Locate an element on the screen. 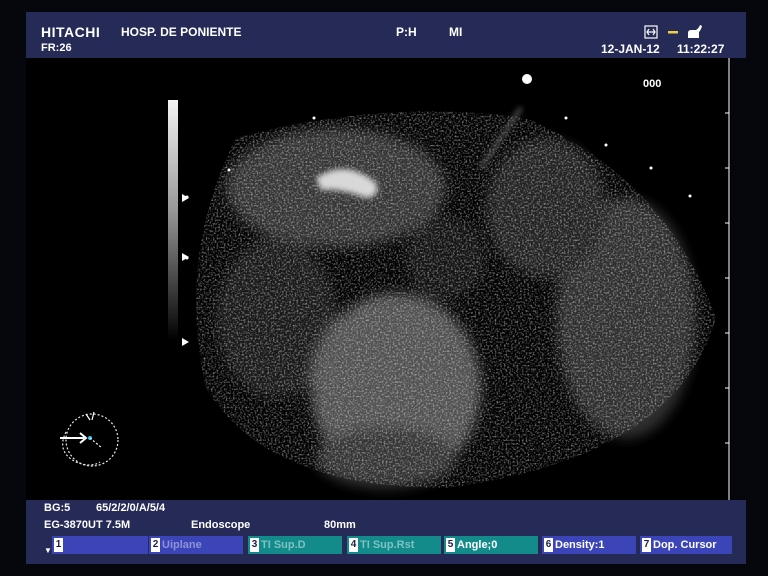 The image size is (768, 576). softkey-7-number: 7 is located at coordinates (646, 545).